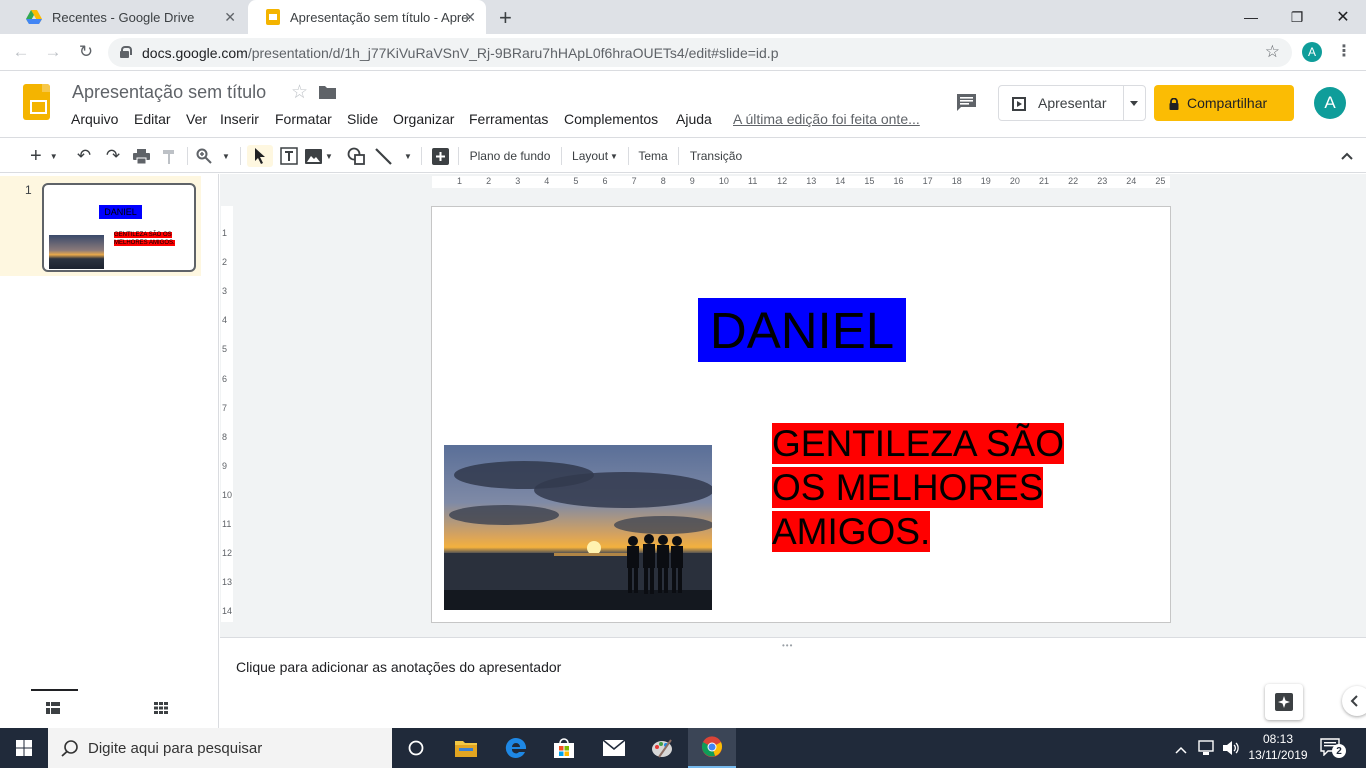 This screenshot has width=1366, height=768. I want to click on search-icon, so click(70, 750).